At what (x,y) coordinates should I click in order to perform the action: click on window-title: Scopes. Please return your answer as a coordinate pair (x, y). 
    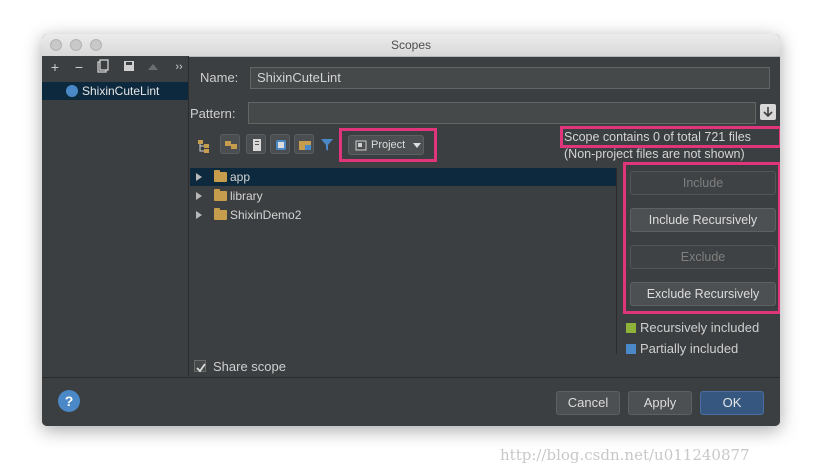
    Looking at the image, I should click on (411, 45).